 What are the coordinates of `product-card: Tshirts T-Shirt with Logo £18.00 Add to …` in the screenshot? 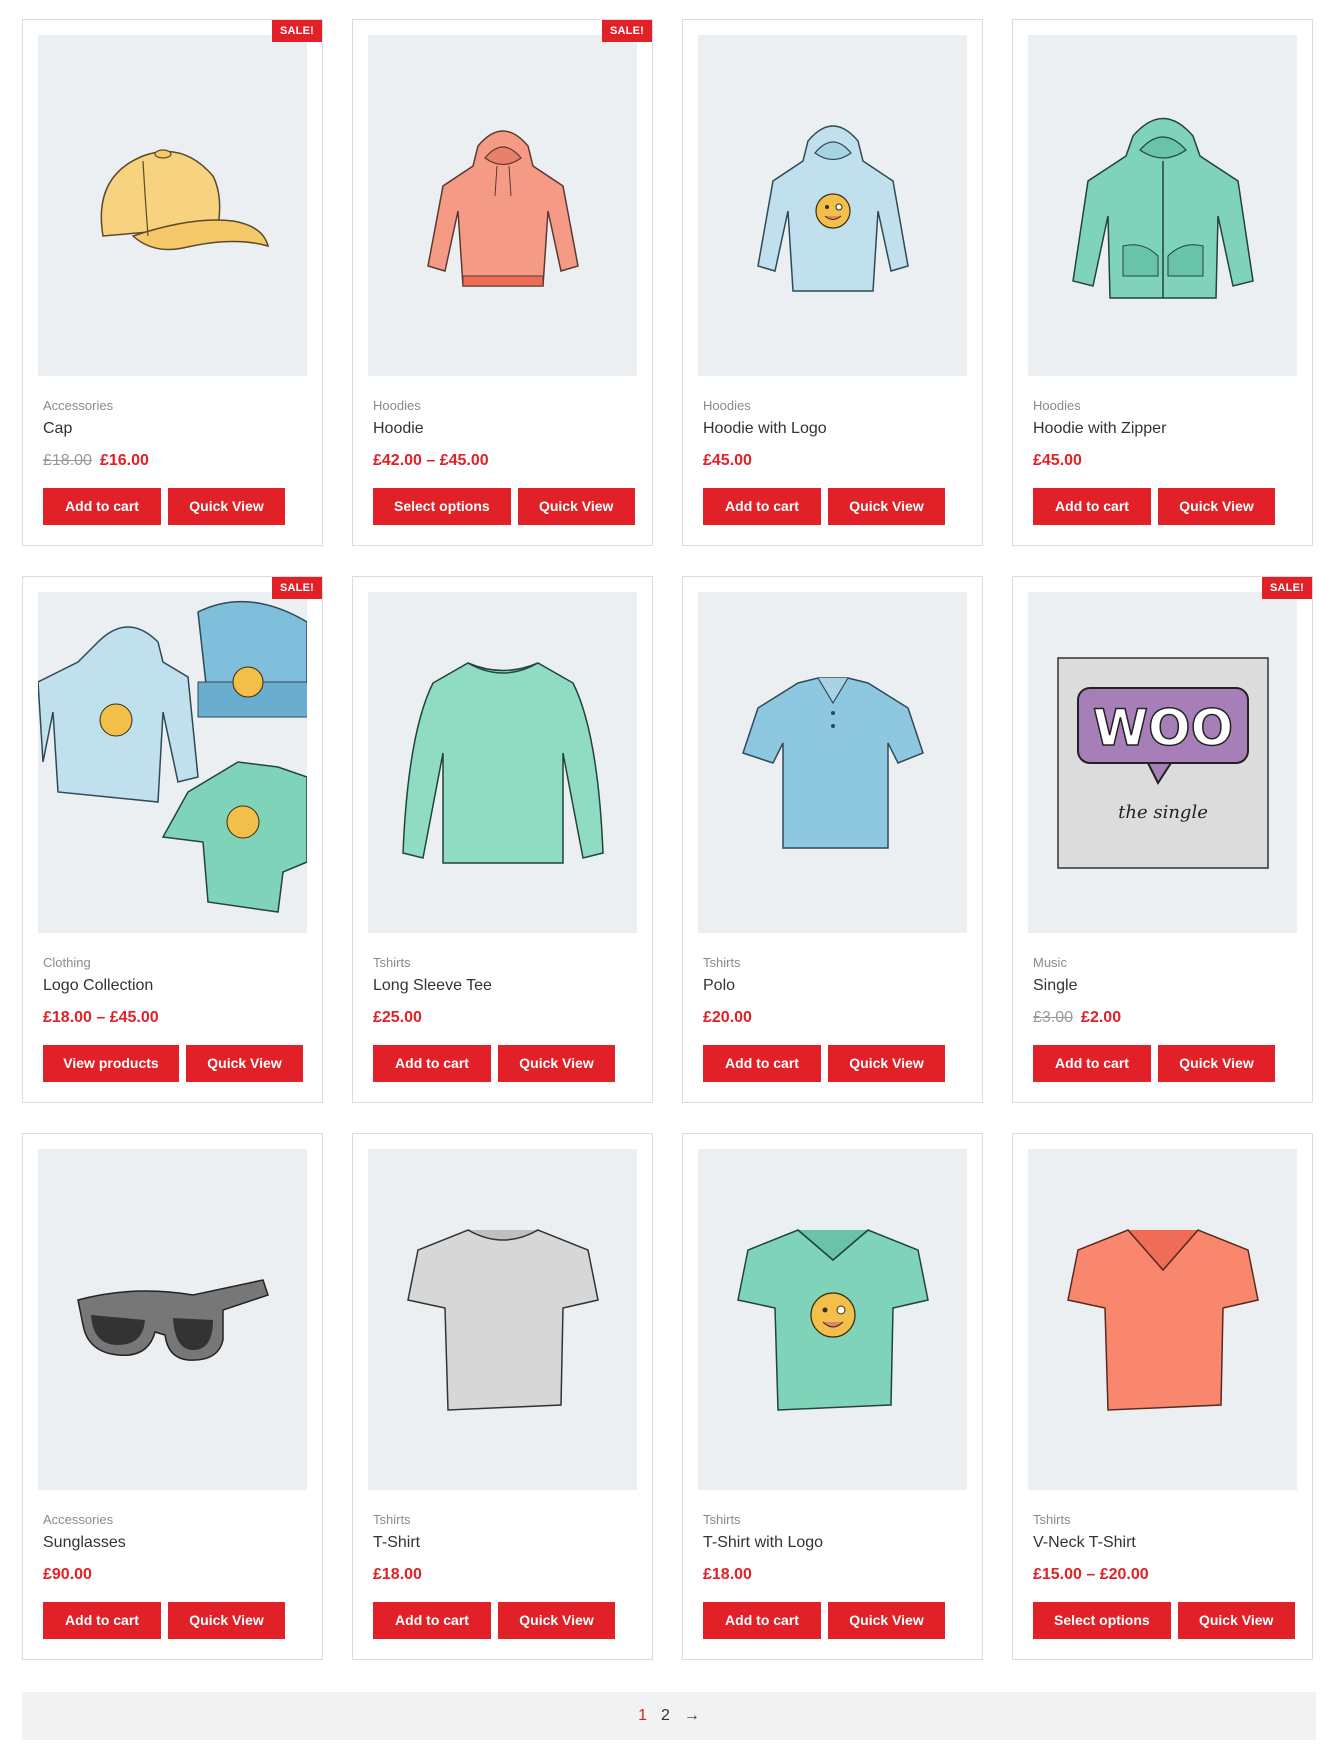 It's located at (832, 1396).